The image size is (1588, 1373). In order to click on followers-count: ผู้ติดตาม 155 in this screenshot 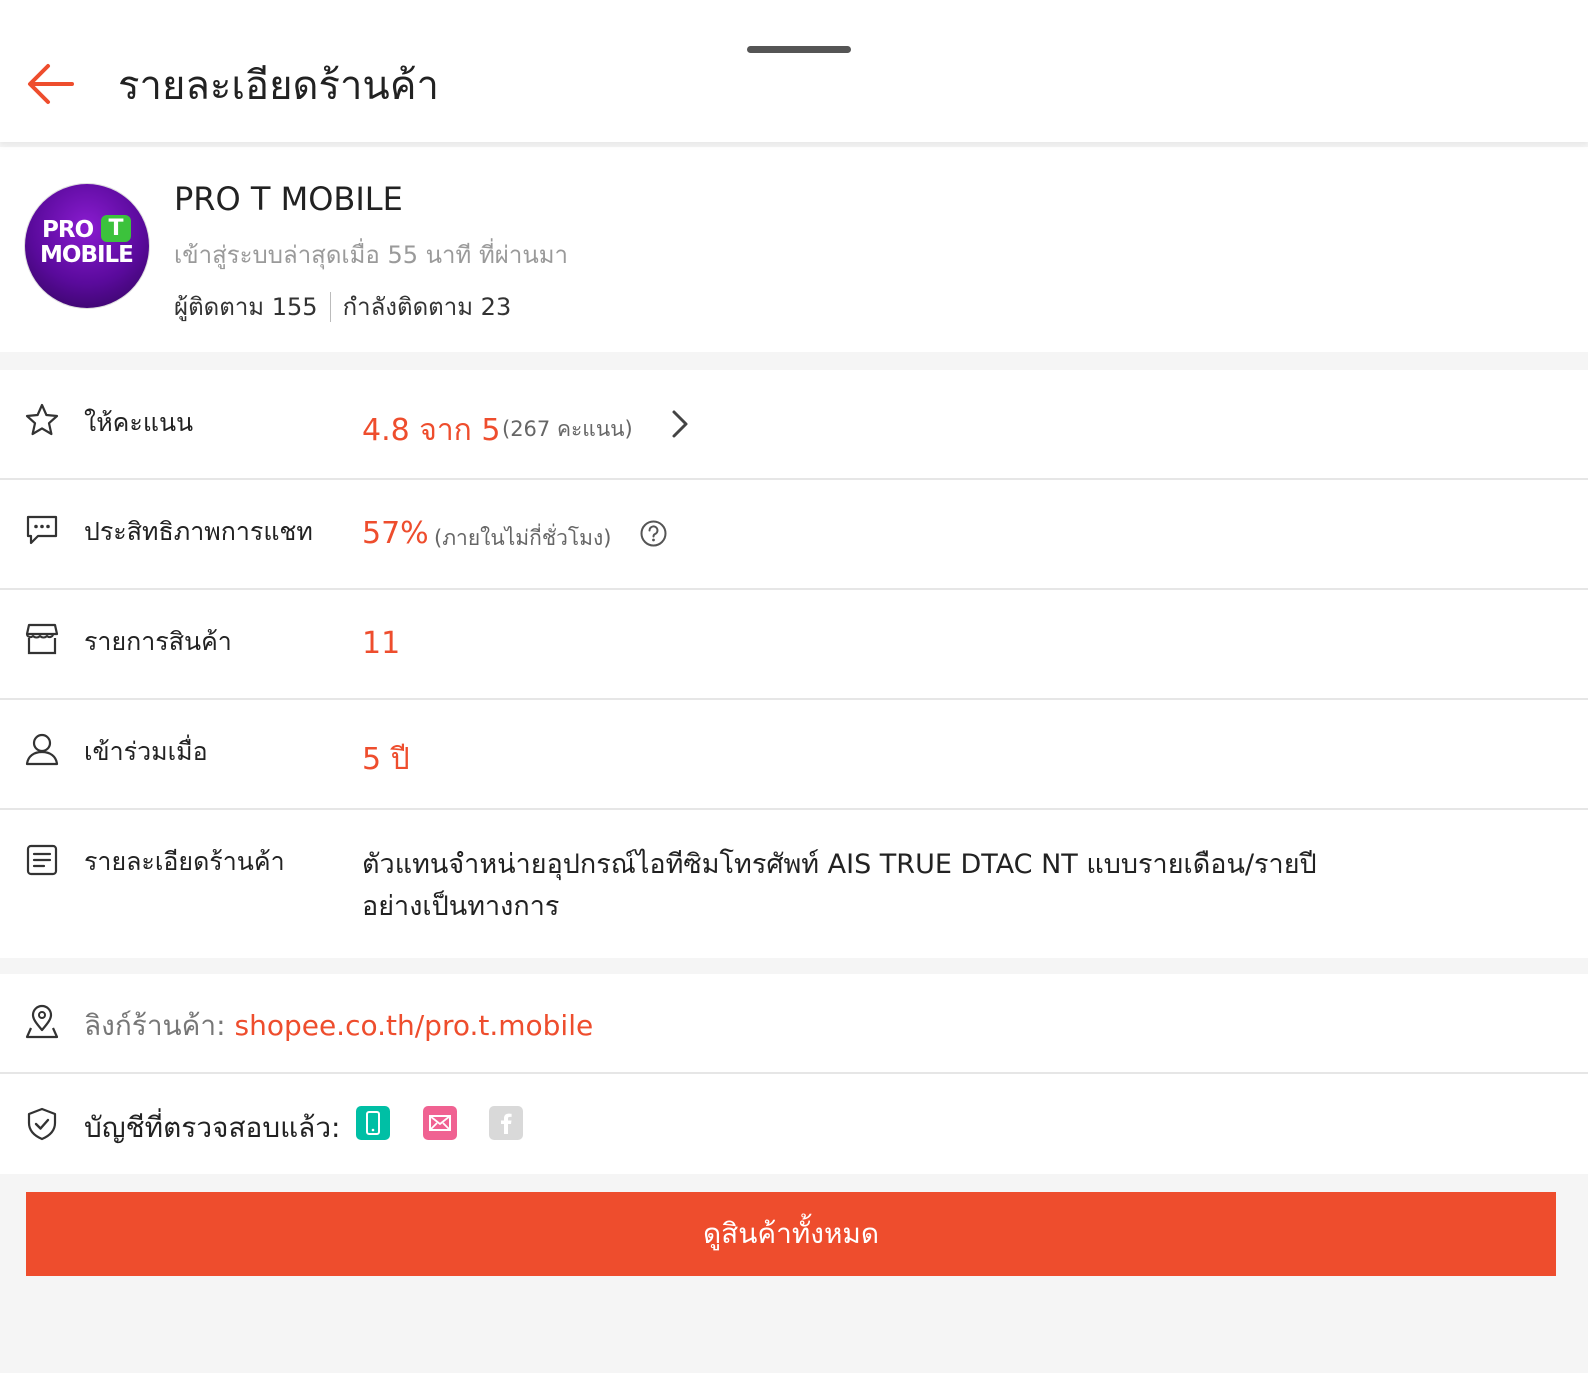, I will do `click(246, 306)`.